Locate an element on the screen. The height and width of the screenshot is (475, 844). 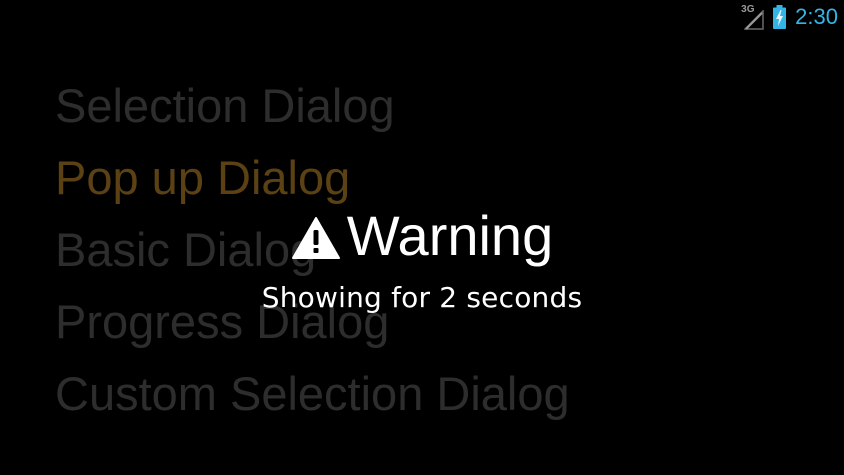
battery-charging-icon is located at coordinates (780, 17).